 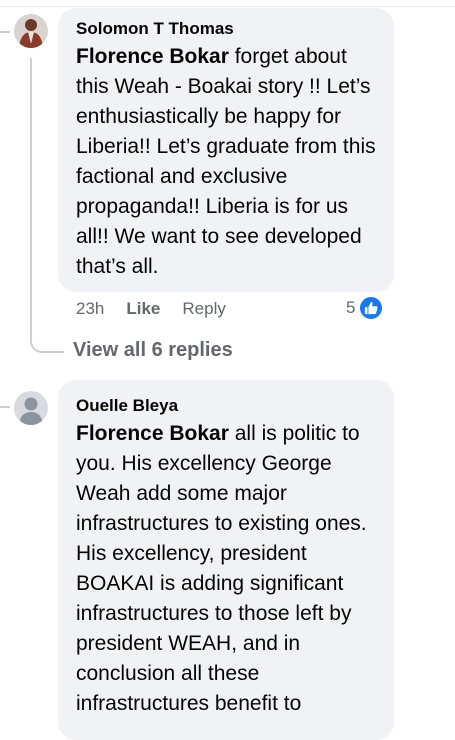 What do you see at coordinates (228, 406) in the screenshot?
I see `comment-author: Ouelle Bleya` at bounding box center [228, 406].